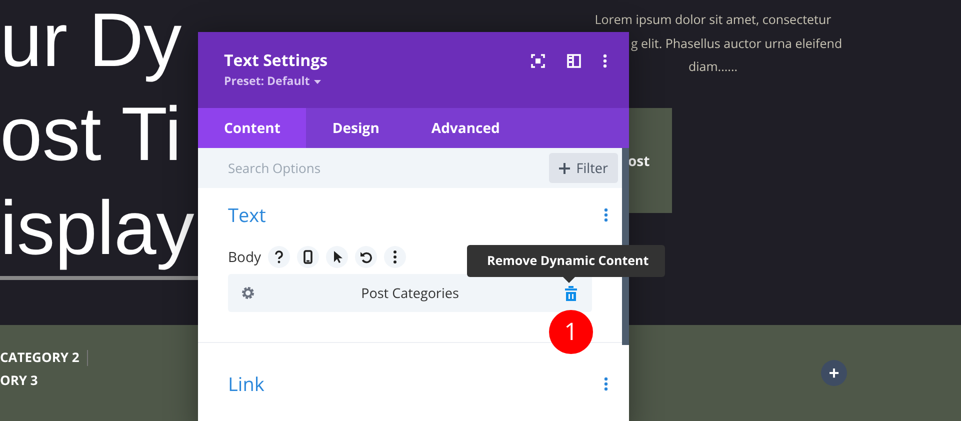 This screenshot has height=421, width=961. Describe the element at coordinates (317, 82) in the screenshot. I see `caret-icon` at that location.